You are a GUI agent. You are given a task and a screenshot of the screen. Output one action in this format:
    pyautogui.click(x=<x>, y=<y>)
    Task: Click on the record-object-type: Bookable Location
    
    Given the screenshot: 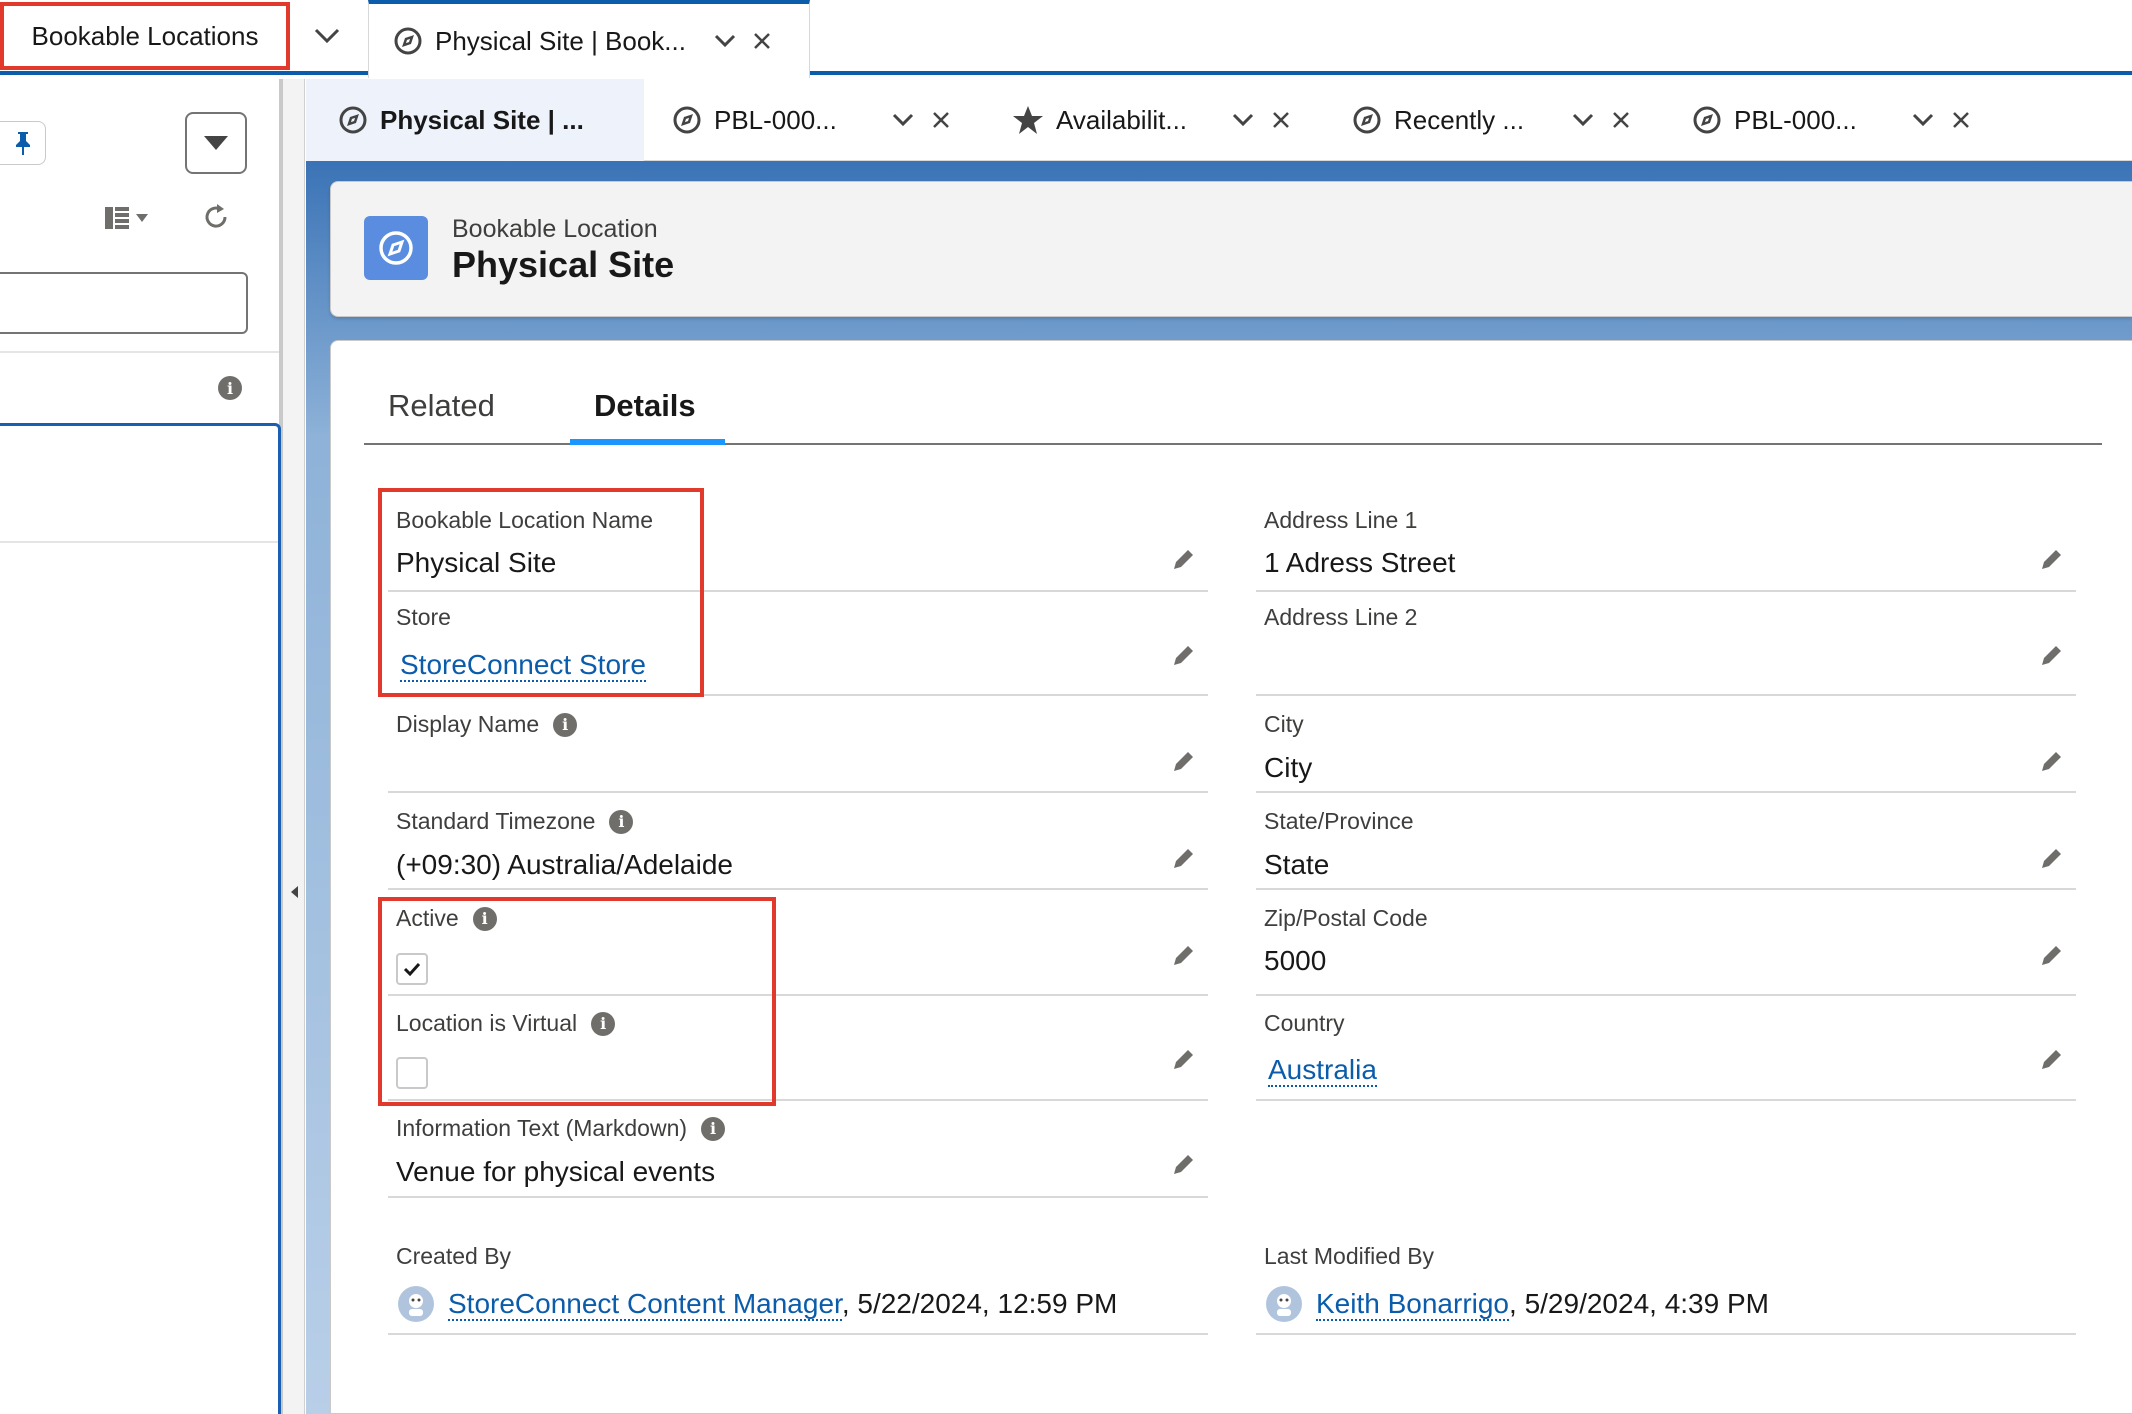 What is the action you would take?
    pyautogui.click(x=555, y=229)
    